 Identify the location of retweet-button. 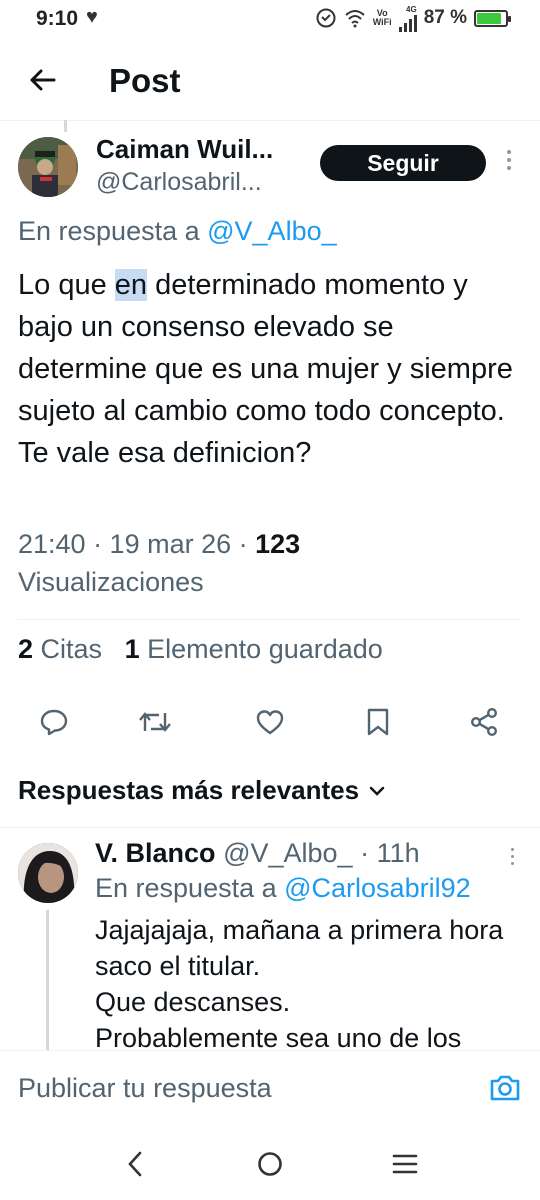
(155, 722).